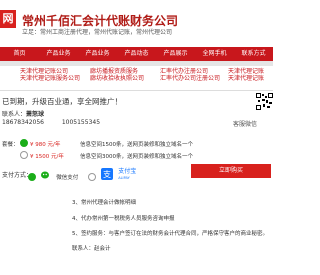  I want to click on contact-phones: 18678342056 1005155345, so click(51, 122).